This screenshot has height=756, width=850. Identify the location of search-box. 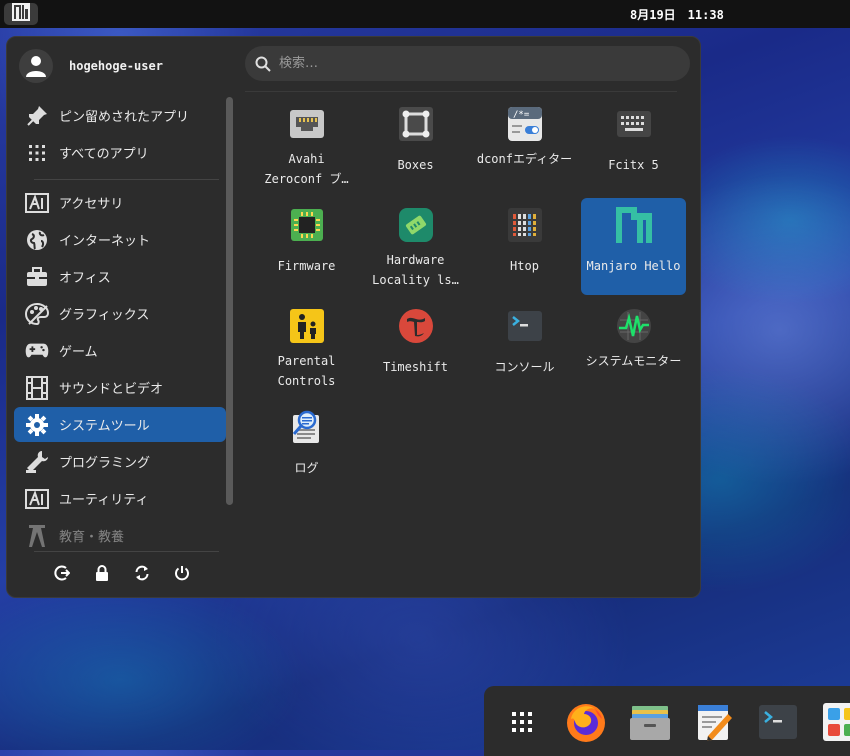
(467, 63).